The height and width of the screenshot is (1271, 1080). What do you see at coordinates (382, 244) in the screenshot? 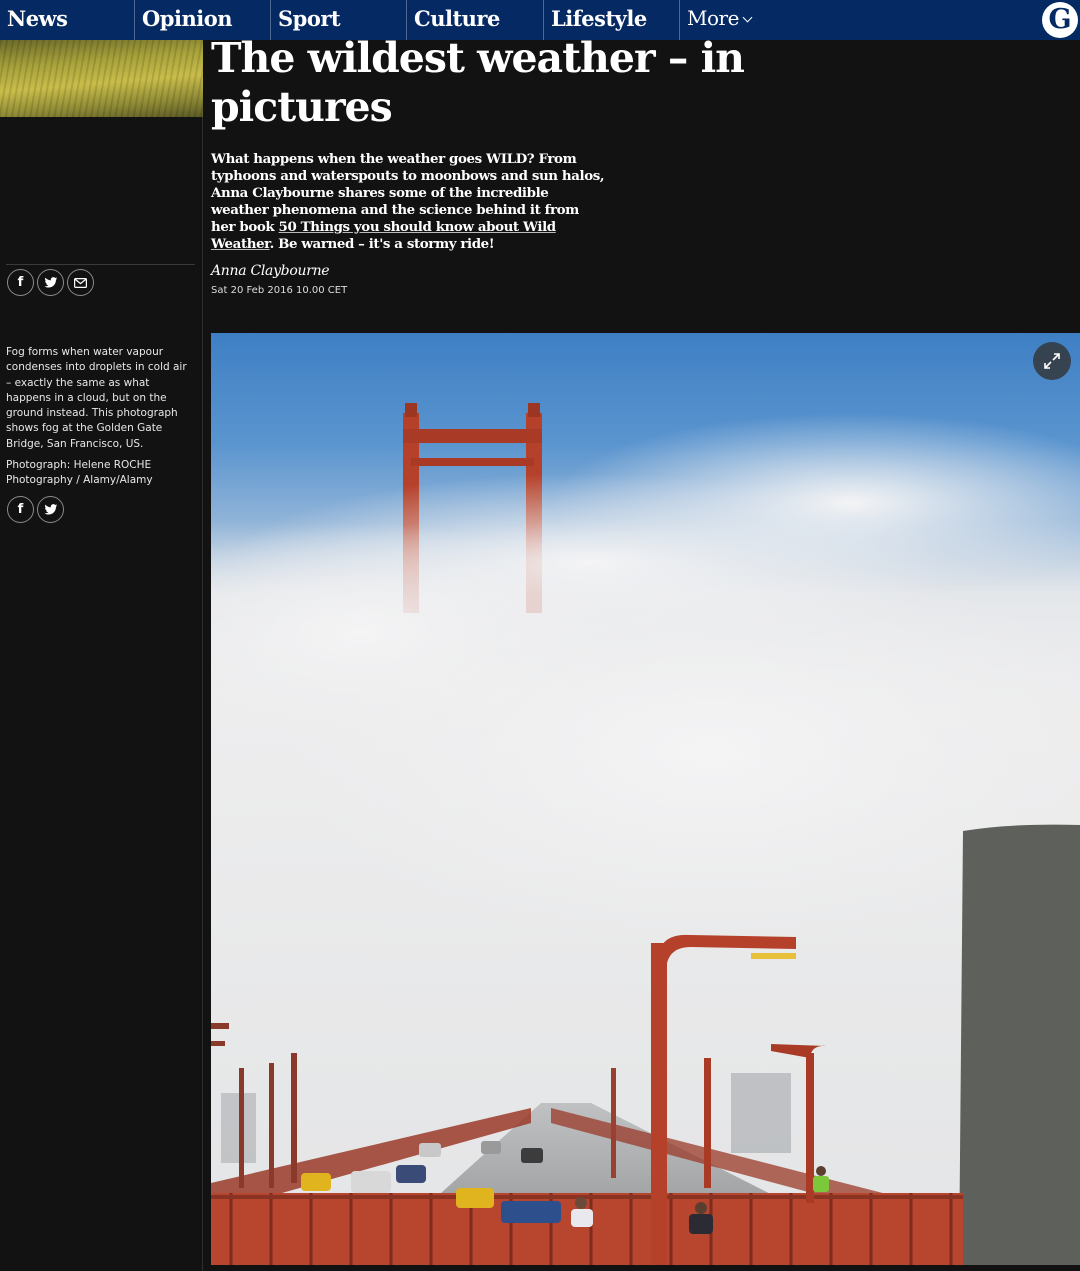
I see `standfirst-text-end: . Be warned – it's a stormy ride!` at bounding box center [382, 244].